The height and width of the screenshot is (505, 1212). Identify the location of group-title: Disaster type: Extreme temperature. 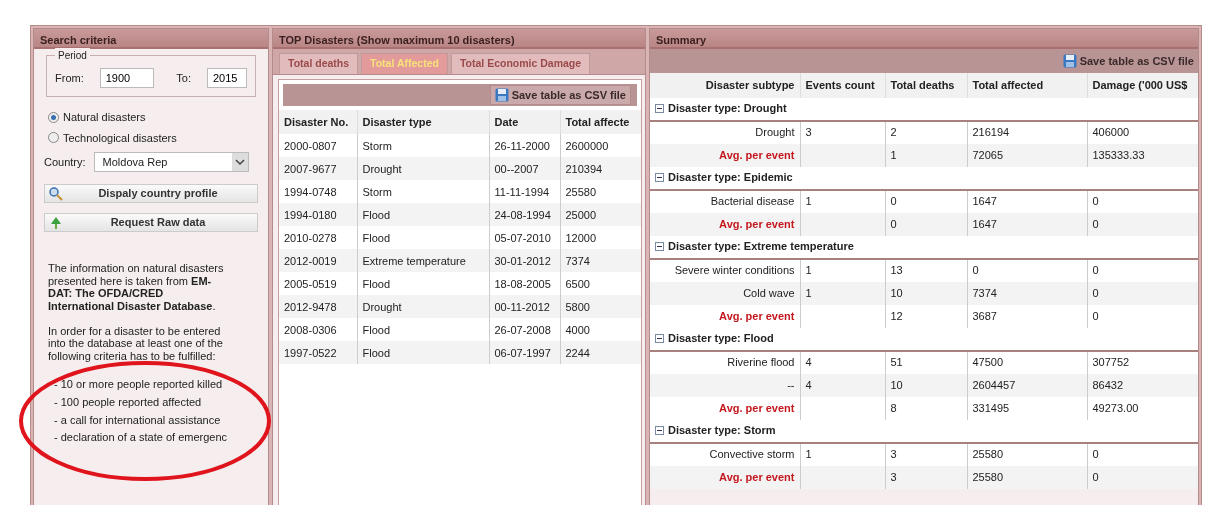
(761, 246).